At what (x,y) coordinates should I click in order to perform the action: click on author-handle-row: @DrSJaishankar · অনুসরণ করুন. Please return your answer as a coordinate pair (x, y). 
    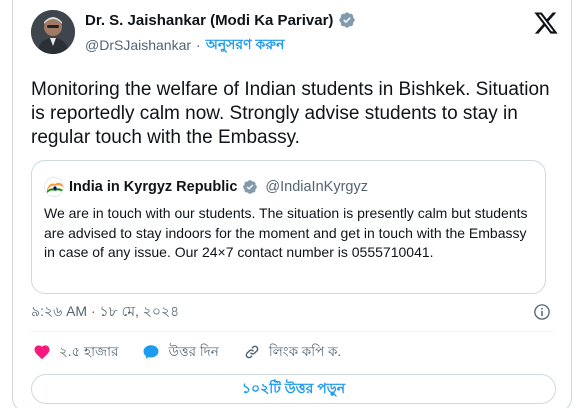
    Looking at the image, I should click on (184, 45).